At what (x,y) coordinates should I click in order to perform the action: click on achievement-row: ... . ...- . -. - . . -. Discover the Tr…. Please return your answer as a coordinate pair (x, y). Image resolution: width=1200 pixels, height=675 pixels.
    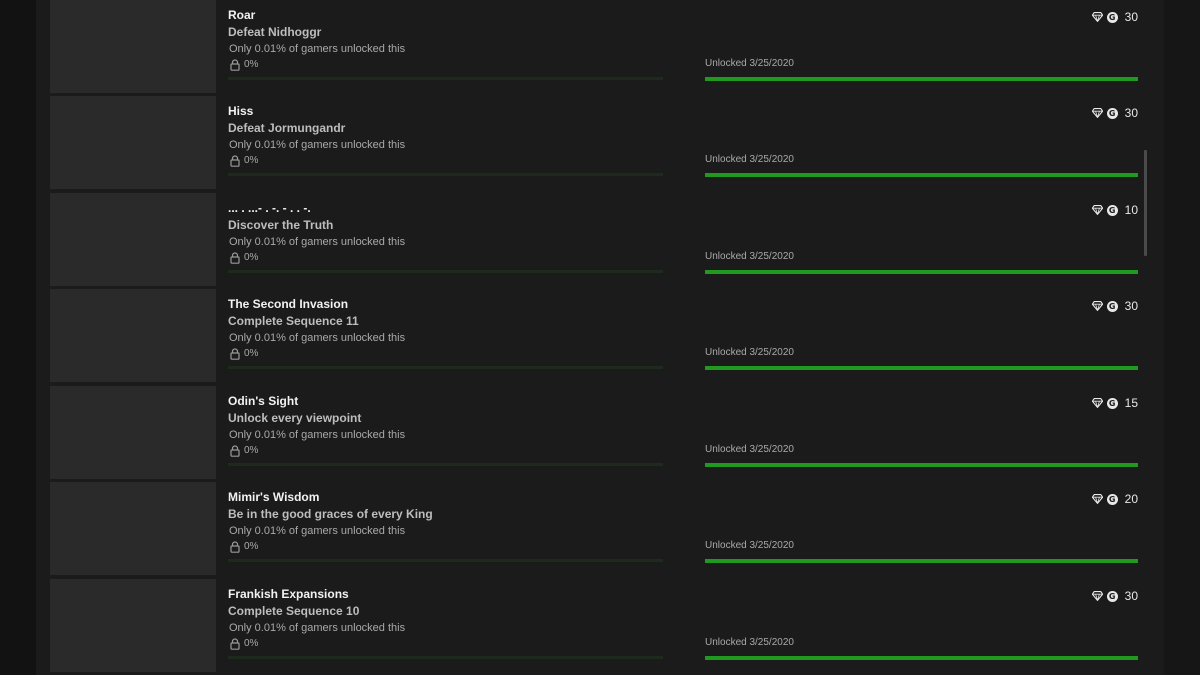
    Looking at the image, I should click on (600, 239).